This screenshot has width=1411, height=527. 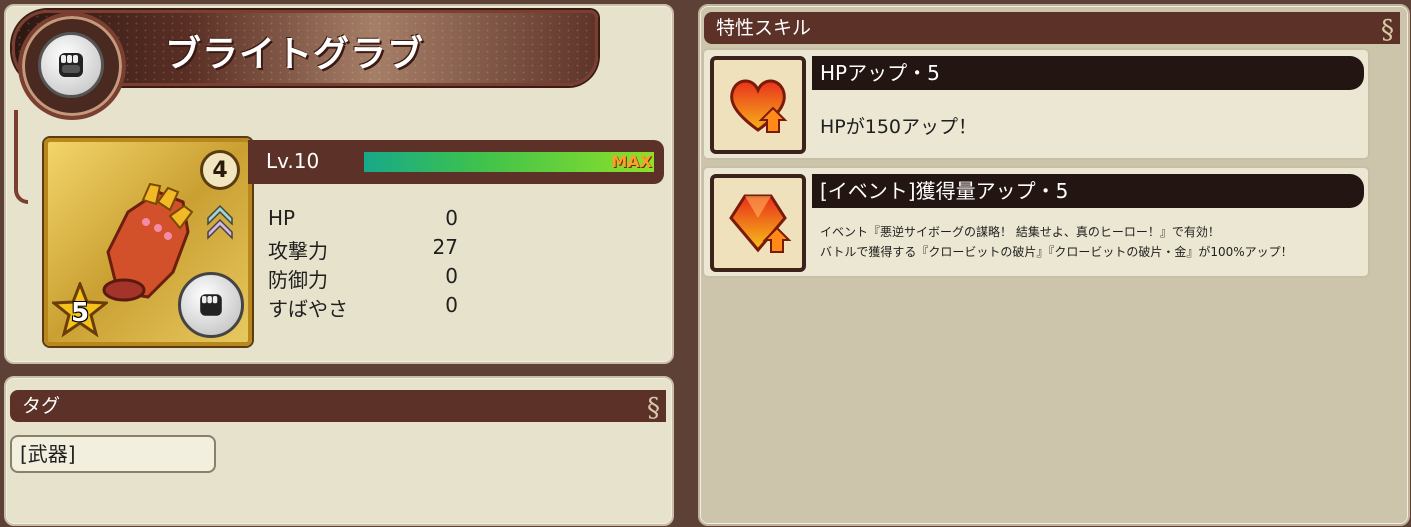 What do you see at coordinates (298, 280) in the screenshot?
I see `stat-label: 防御力` at bounding box center [298, 280].